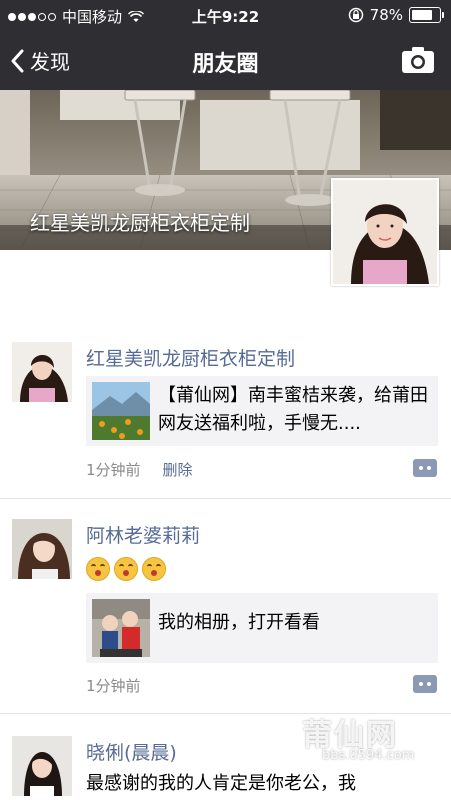 Image resolution: width=451 pixels, height=800 pixels. Describe the element at coordinates (143, 534) in the screenshot. I see `post-author: 阿林老婆莉莉` at that location.